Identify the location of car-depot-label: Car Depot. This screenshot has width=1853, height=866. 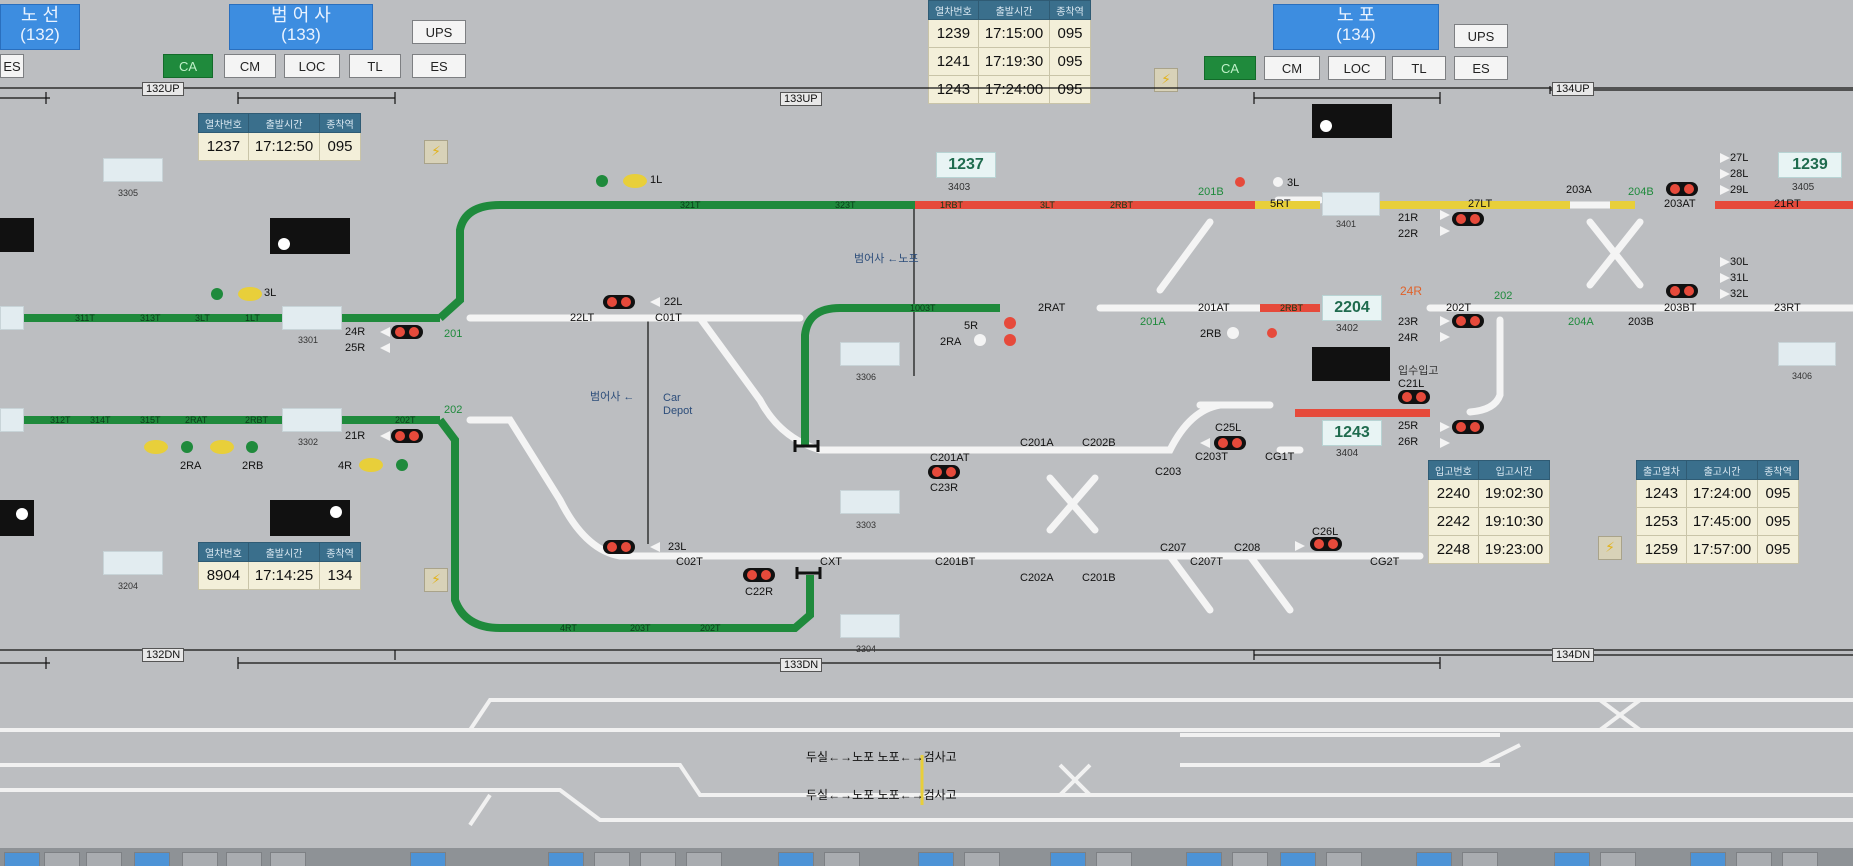
(678, 404).